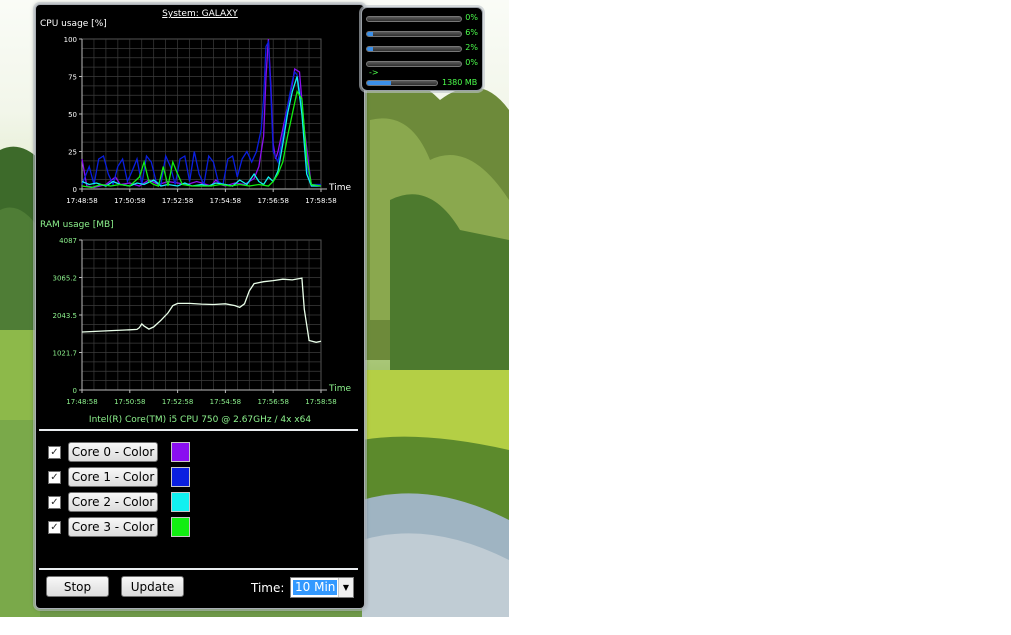 This screenshot has width=1011, height=635. What do you see at coordinates (77, 586) in the screenshot?
I see `stop-button: Stop` at bounding box center [77, 586].